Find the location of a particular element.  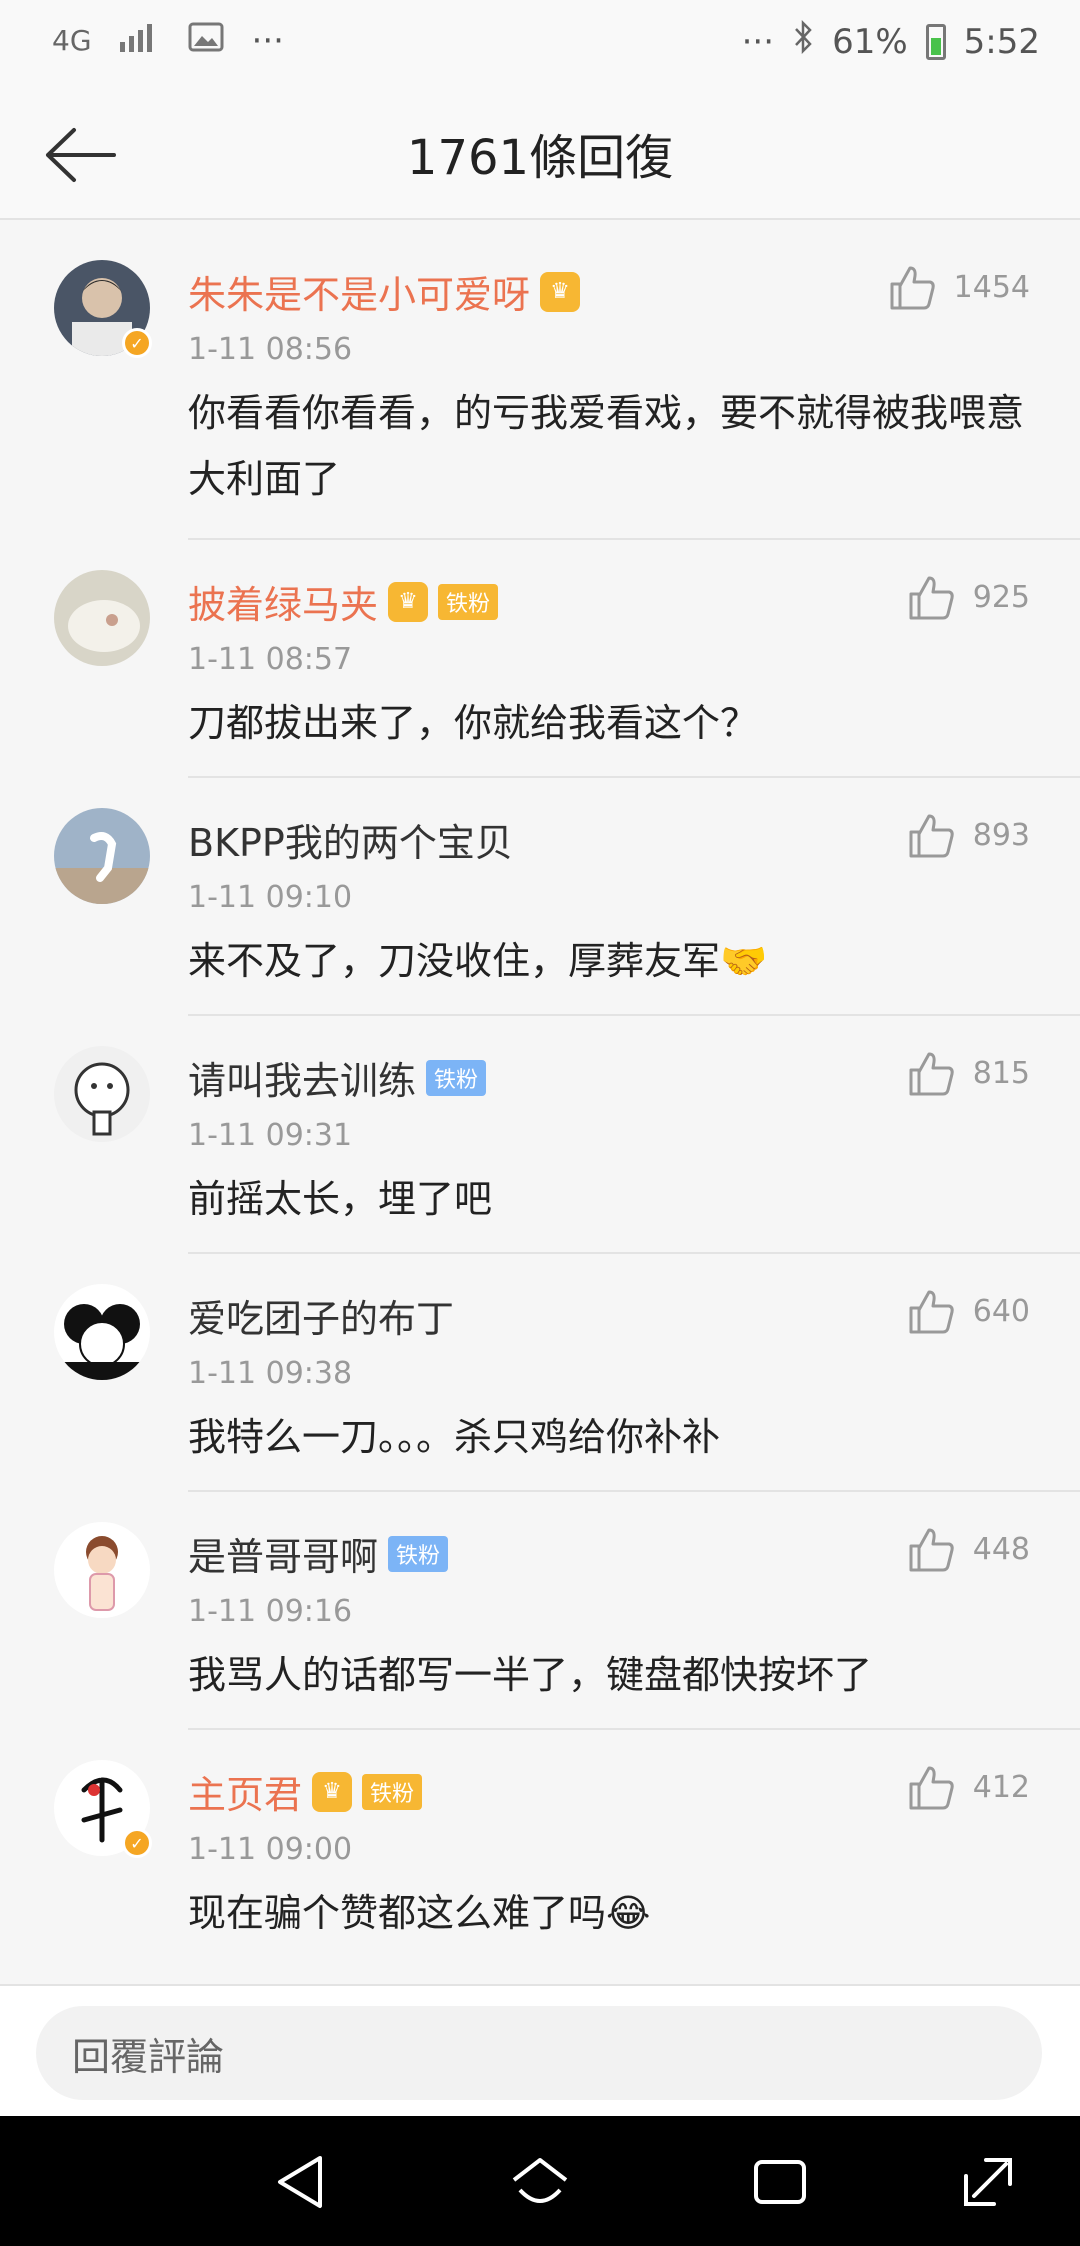

comment-time: 1-11 09:10 is located at coordinates (270, 897).